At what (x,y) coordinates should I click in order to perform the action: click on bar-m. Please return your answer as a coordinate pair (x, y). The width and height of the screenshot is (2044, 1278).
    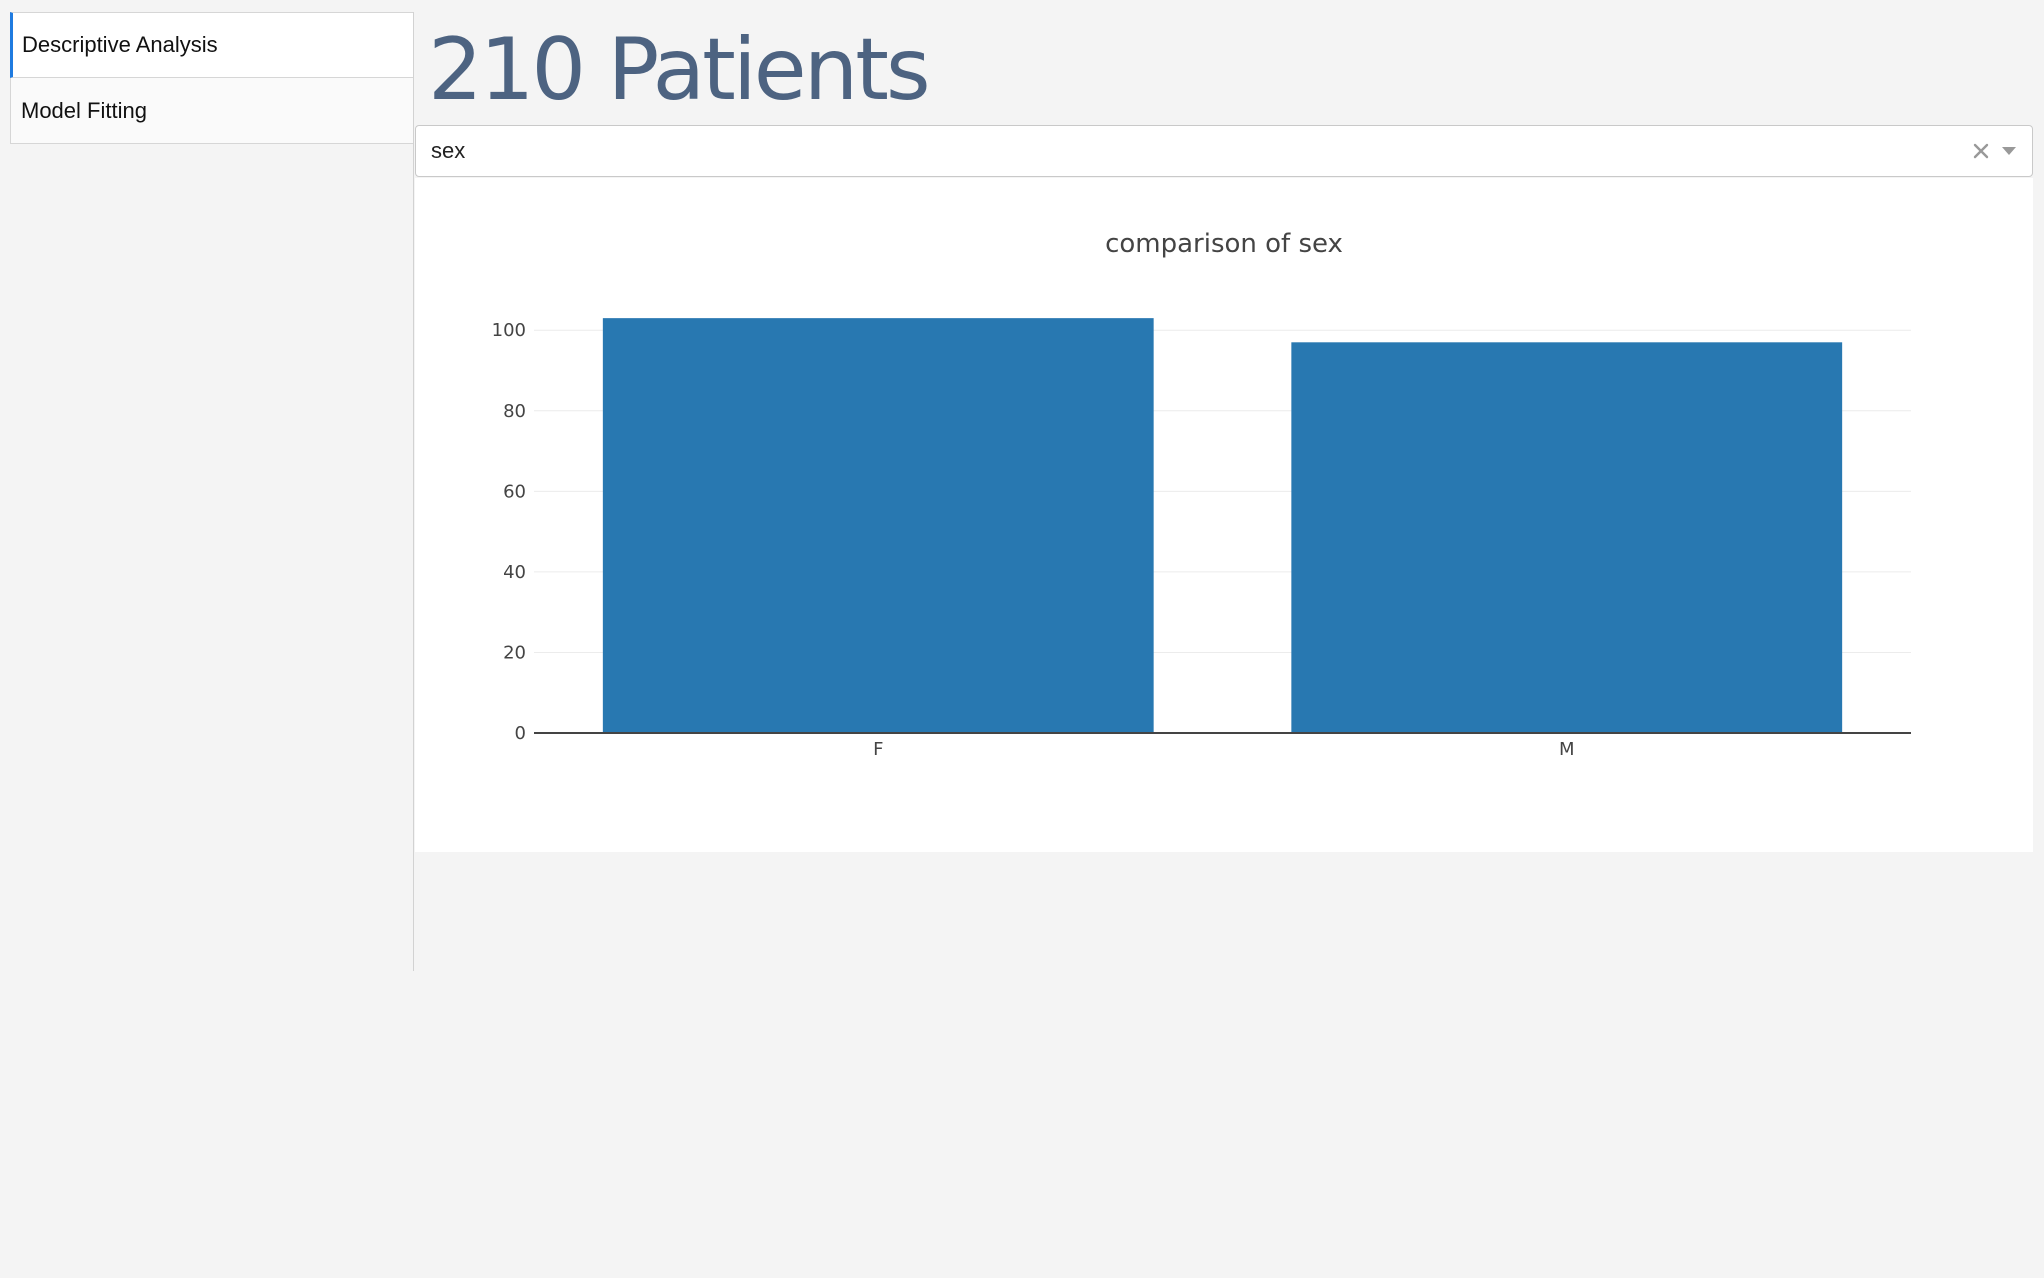
    Looking at the image, I should click on (1567, 537).